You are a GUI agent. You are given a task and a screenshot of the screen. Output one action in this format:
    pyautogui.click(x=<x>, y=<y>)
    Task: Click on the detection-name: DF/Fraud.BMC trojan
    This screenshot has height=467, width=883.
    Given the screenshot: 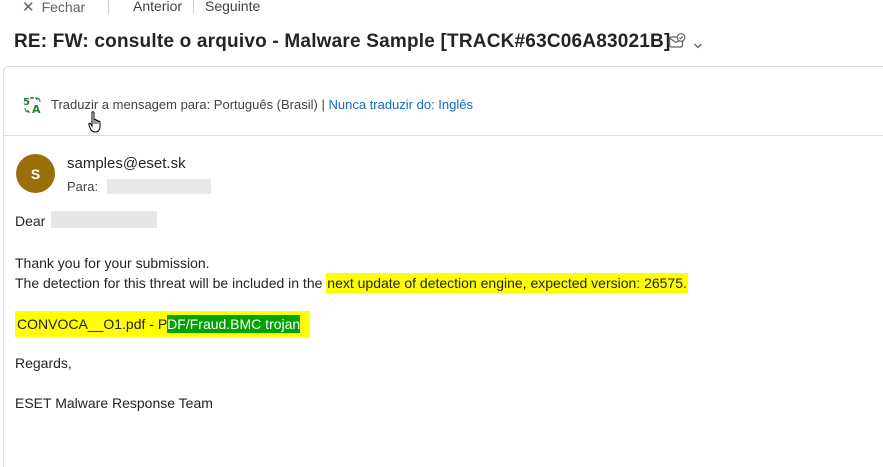 What is the action you would take?
    pyautogui.click(x=234, y=324)
    